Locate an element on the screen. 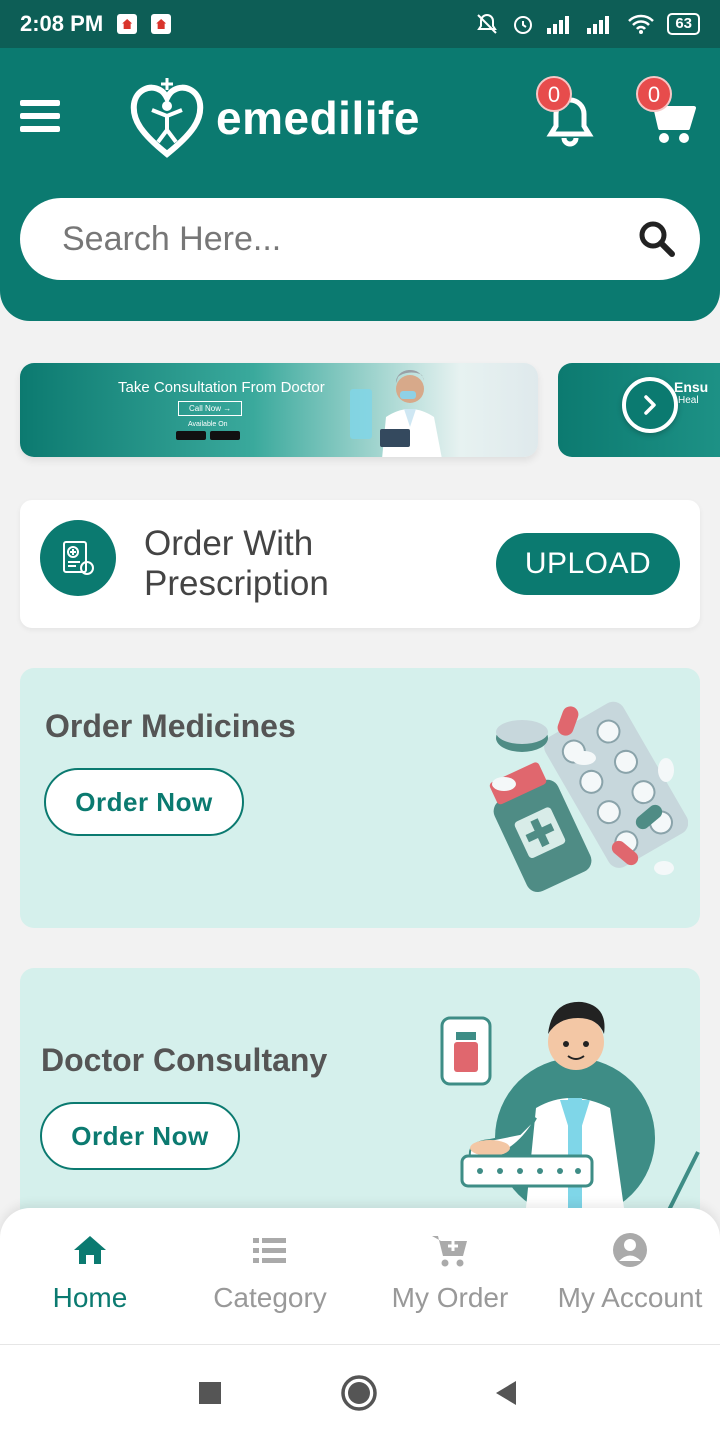  nav-home: Home is located at coordinates (90, 1276).